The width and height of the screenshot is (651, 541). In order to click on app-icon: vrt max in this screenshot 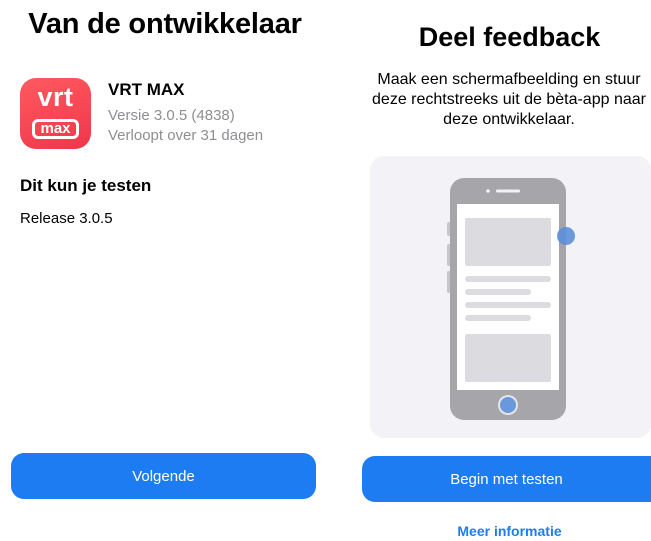, I will do `click(55, 113)`.